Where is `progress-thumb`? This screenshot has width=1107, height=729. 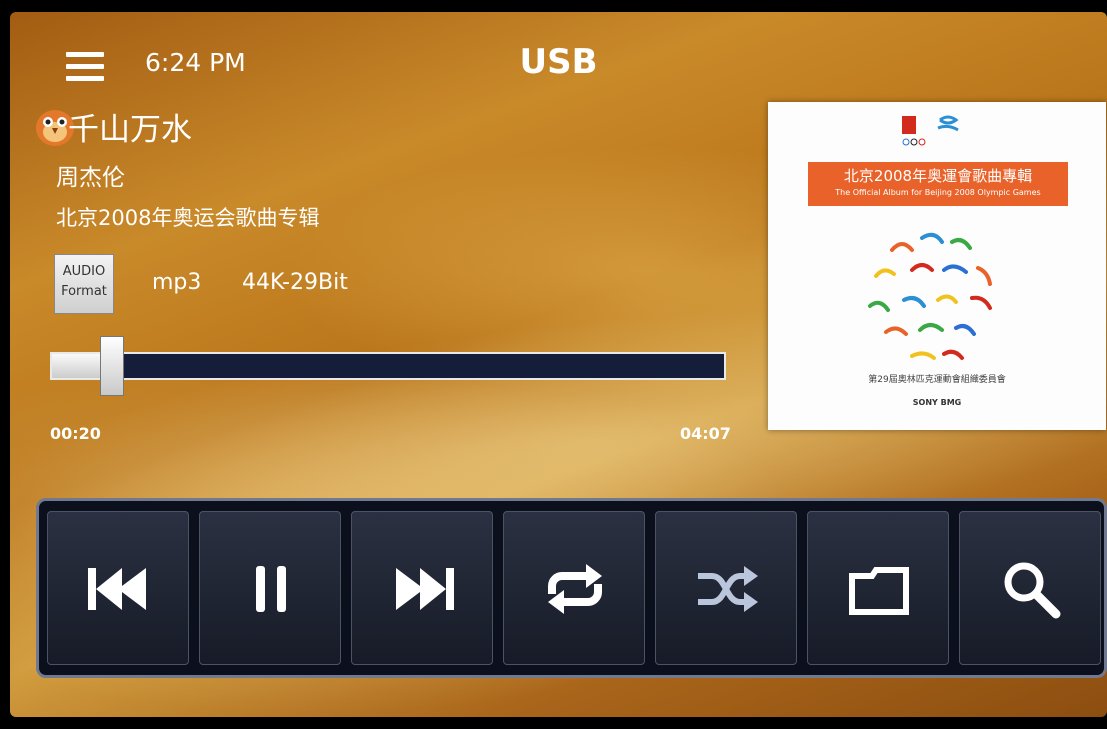 progress-thumb is located at coordinates (112, 366).